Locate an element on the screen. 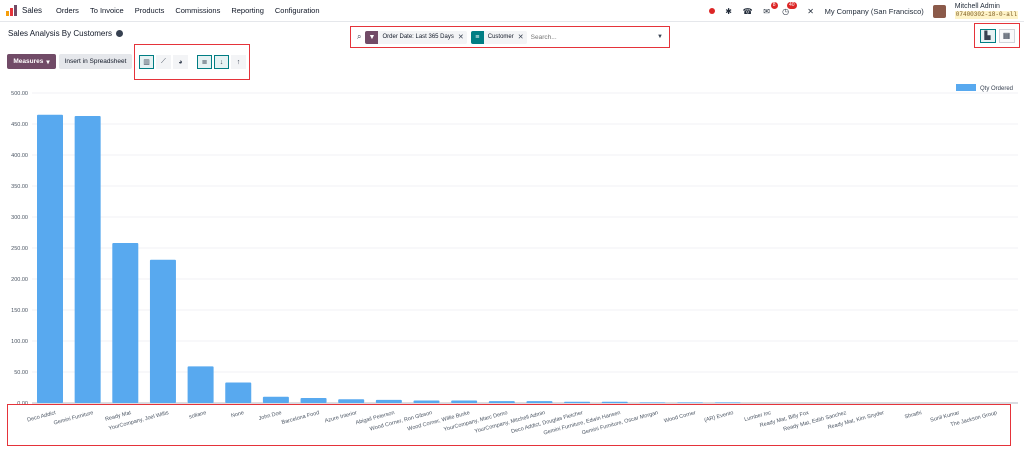  y-tick-label: 100.00 is located at coordinates (19, 342).